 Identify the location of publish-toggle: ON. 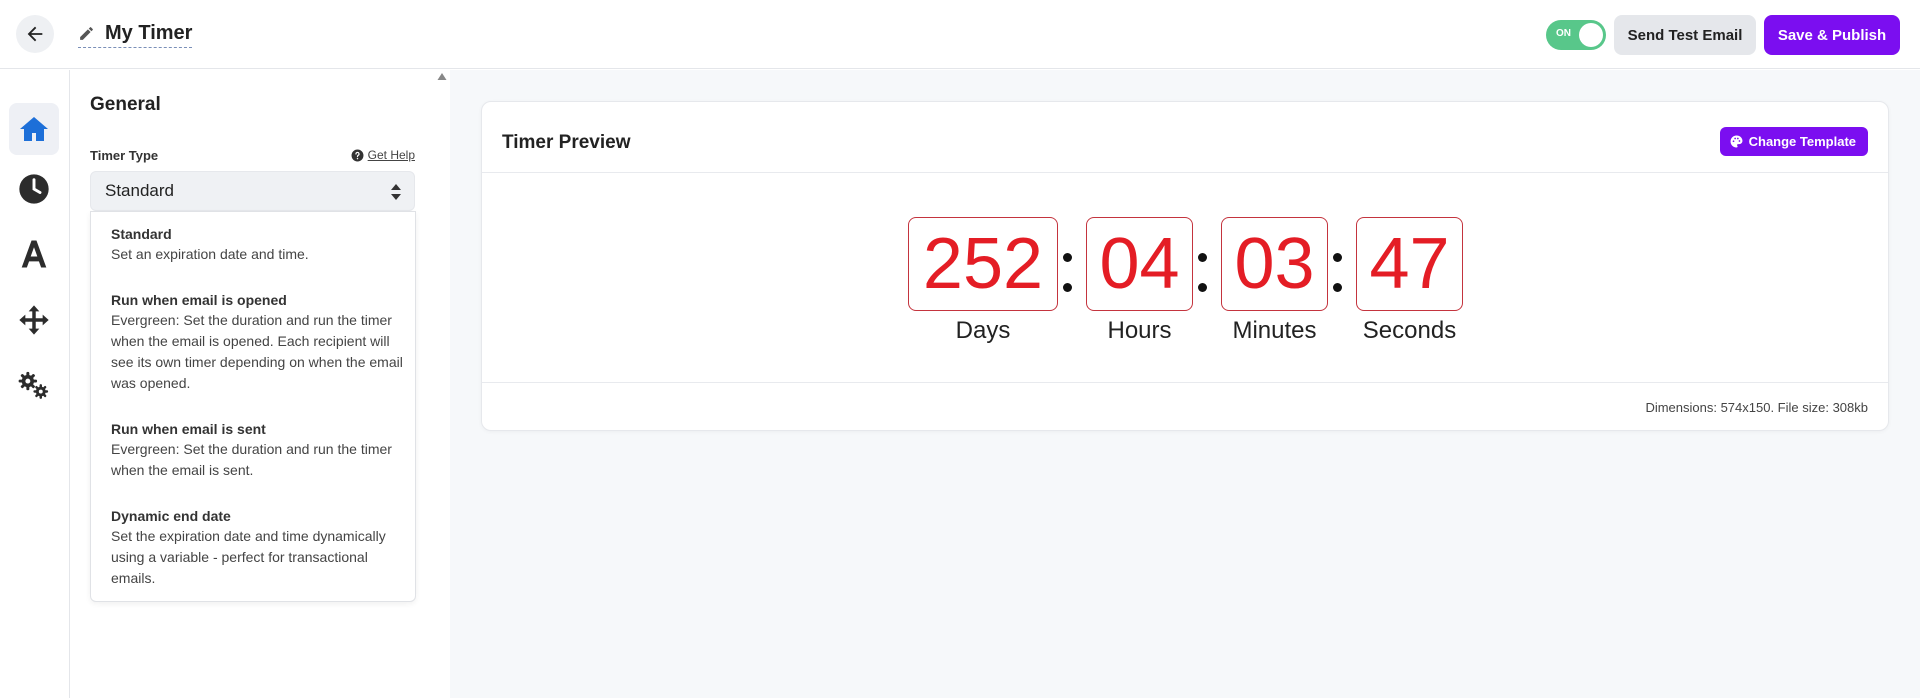
(1576, 35).